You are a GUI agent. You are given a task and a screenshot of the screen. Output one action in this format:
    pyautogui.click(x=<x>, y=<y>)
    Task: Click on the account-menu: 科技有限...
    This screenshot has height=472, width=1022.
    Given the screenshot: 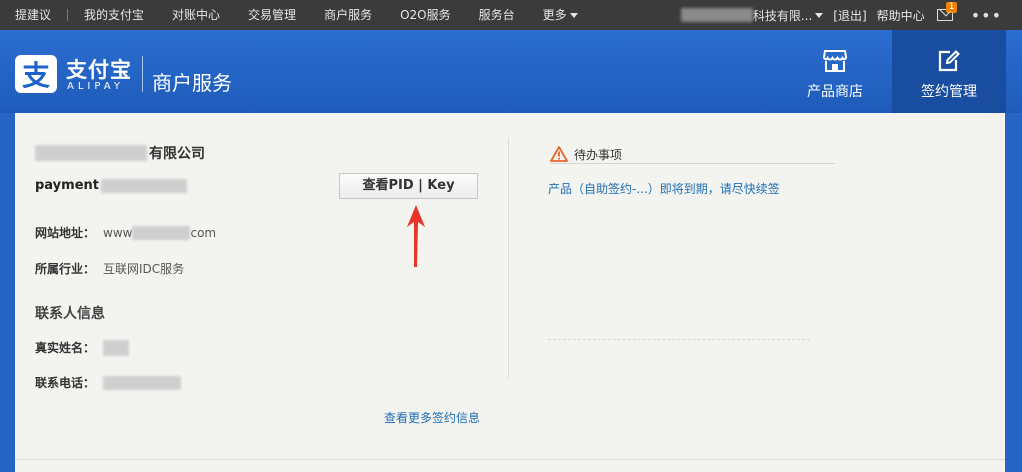 What is the action you would take?
    pyautogui.click(x=752, y=15)
    